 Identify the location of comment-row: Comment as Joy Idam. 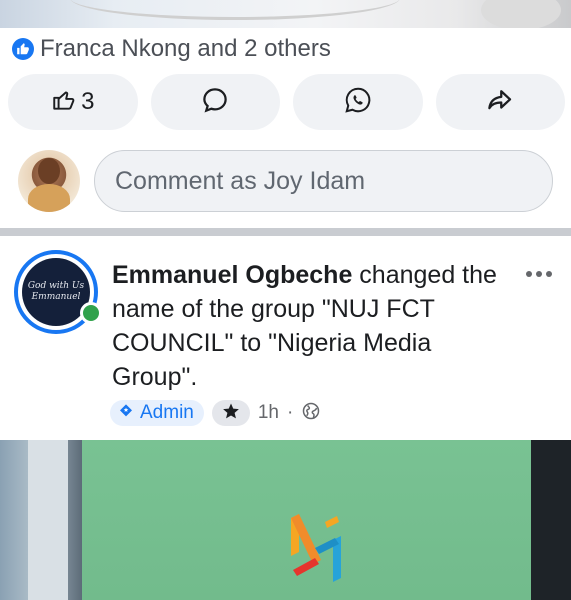
(285, 181).